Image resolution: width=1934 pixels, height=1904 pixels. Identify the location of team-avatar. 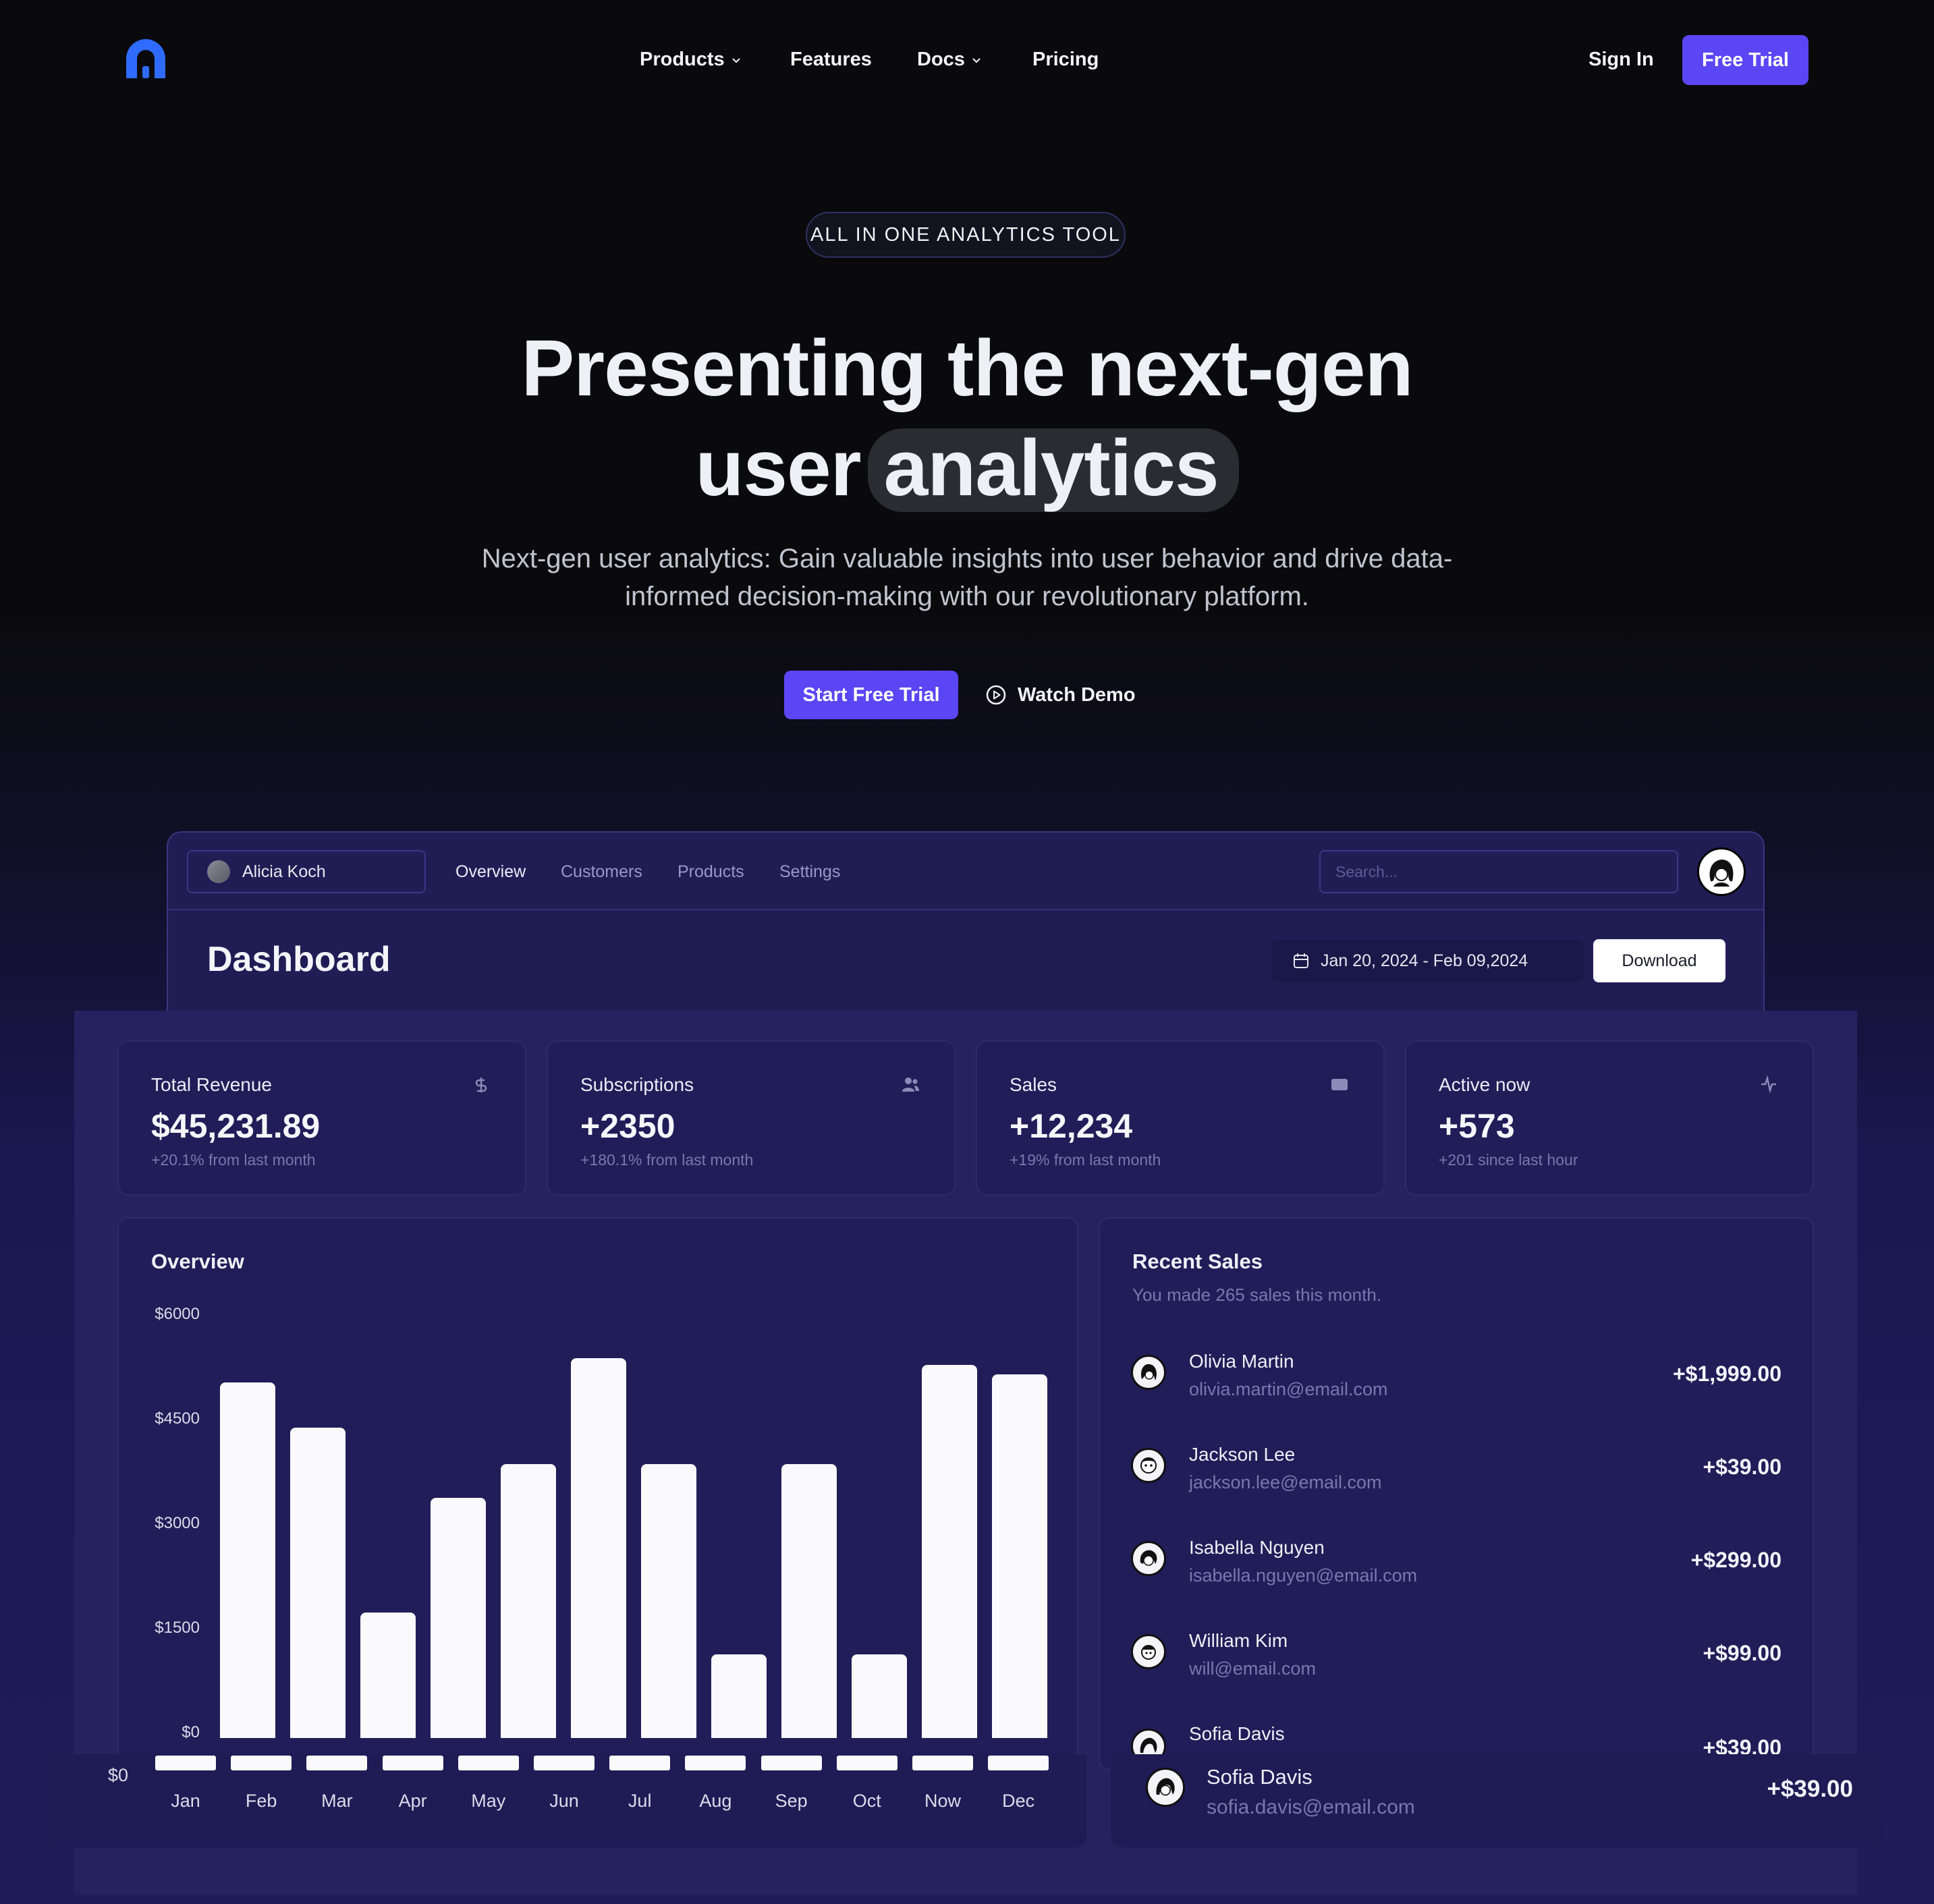
(219, 871).